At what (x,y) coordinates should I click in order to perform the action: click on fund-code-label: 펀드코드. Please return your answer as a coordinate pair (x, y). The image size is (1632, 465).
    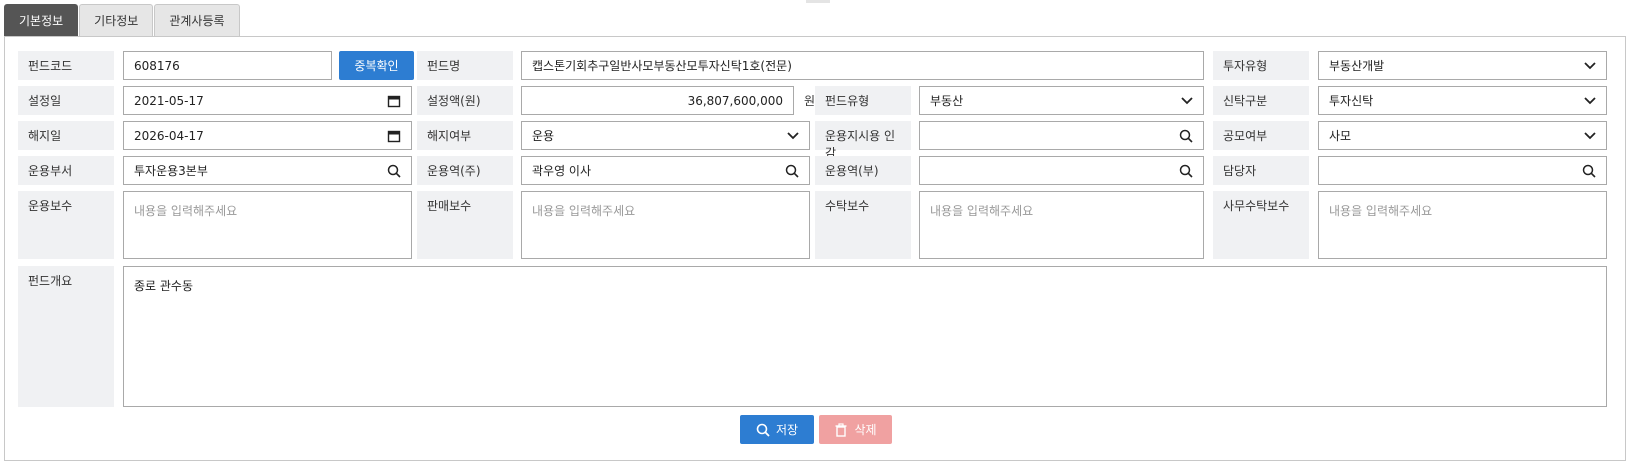
    Looking at the image, I should click on (66, 65).